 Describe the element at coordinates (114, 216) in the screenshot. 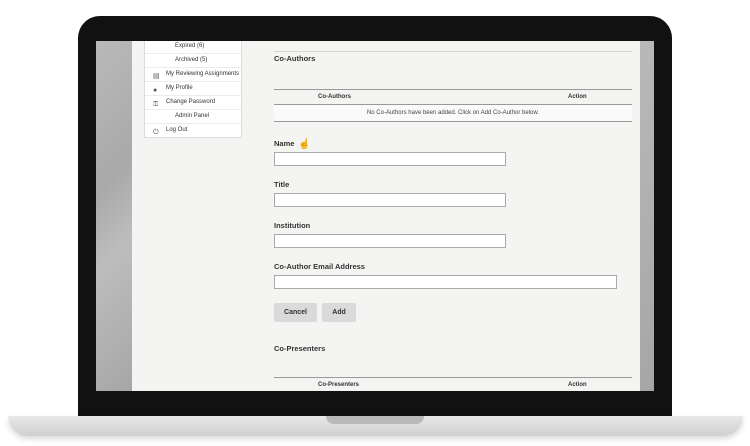

I see `background-gutter-left` at that location.